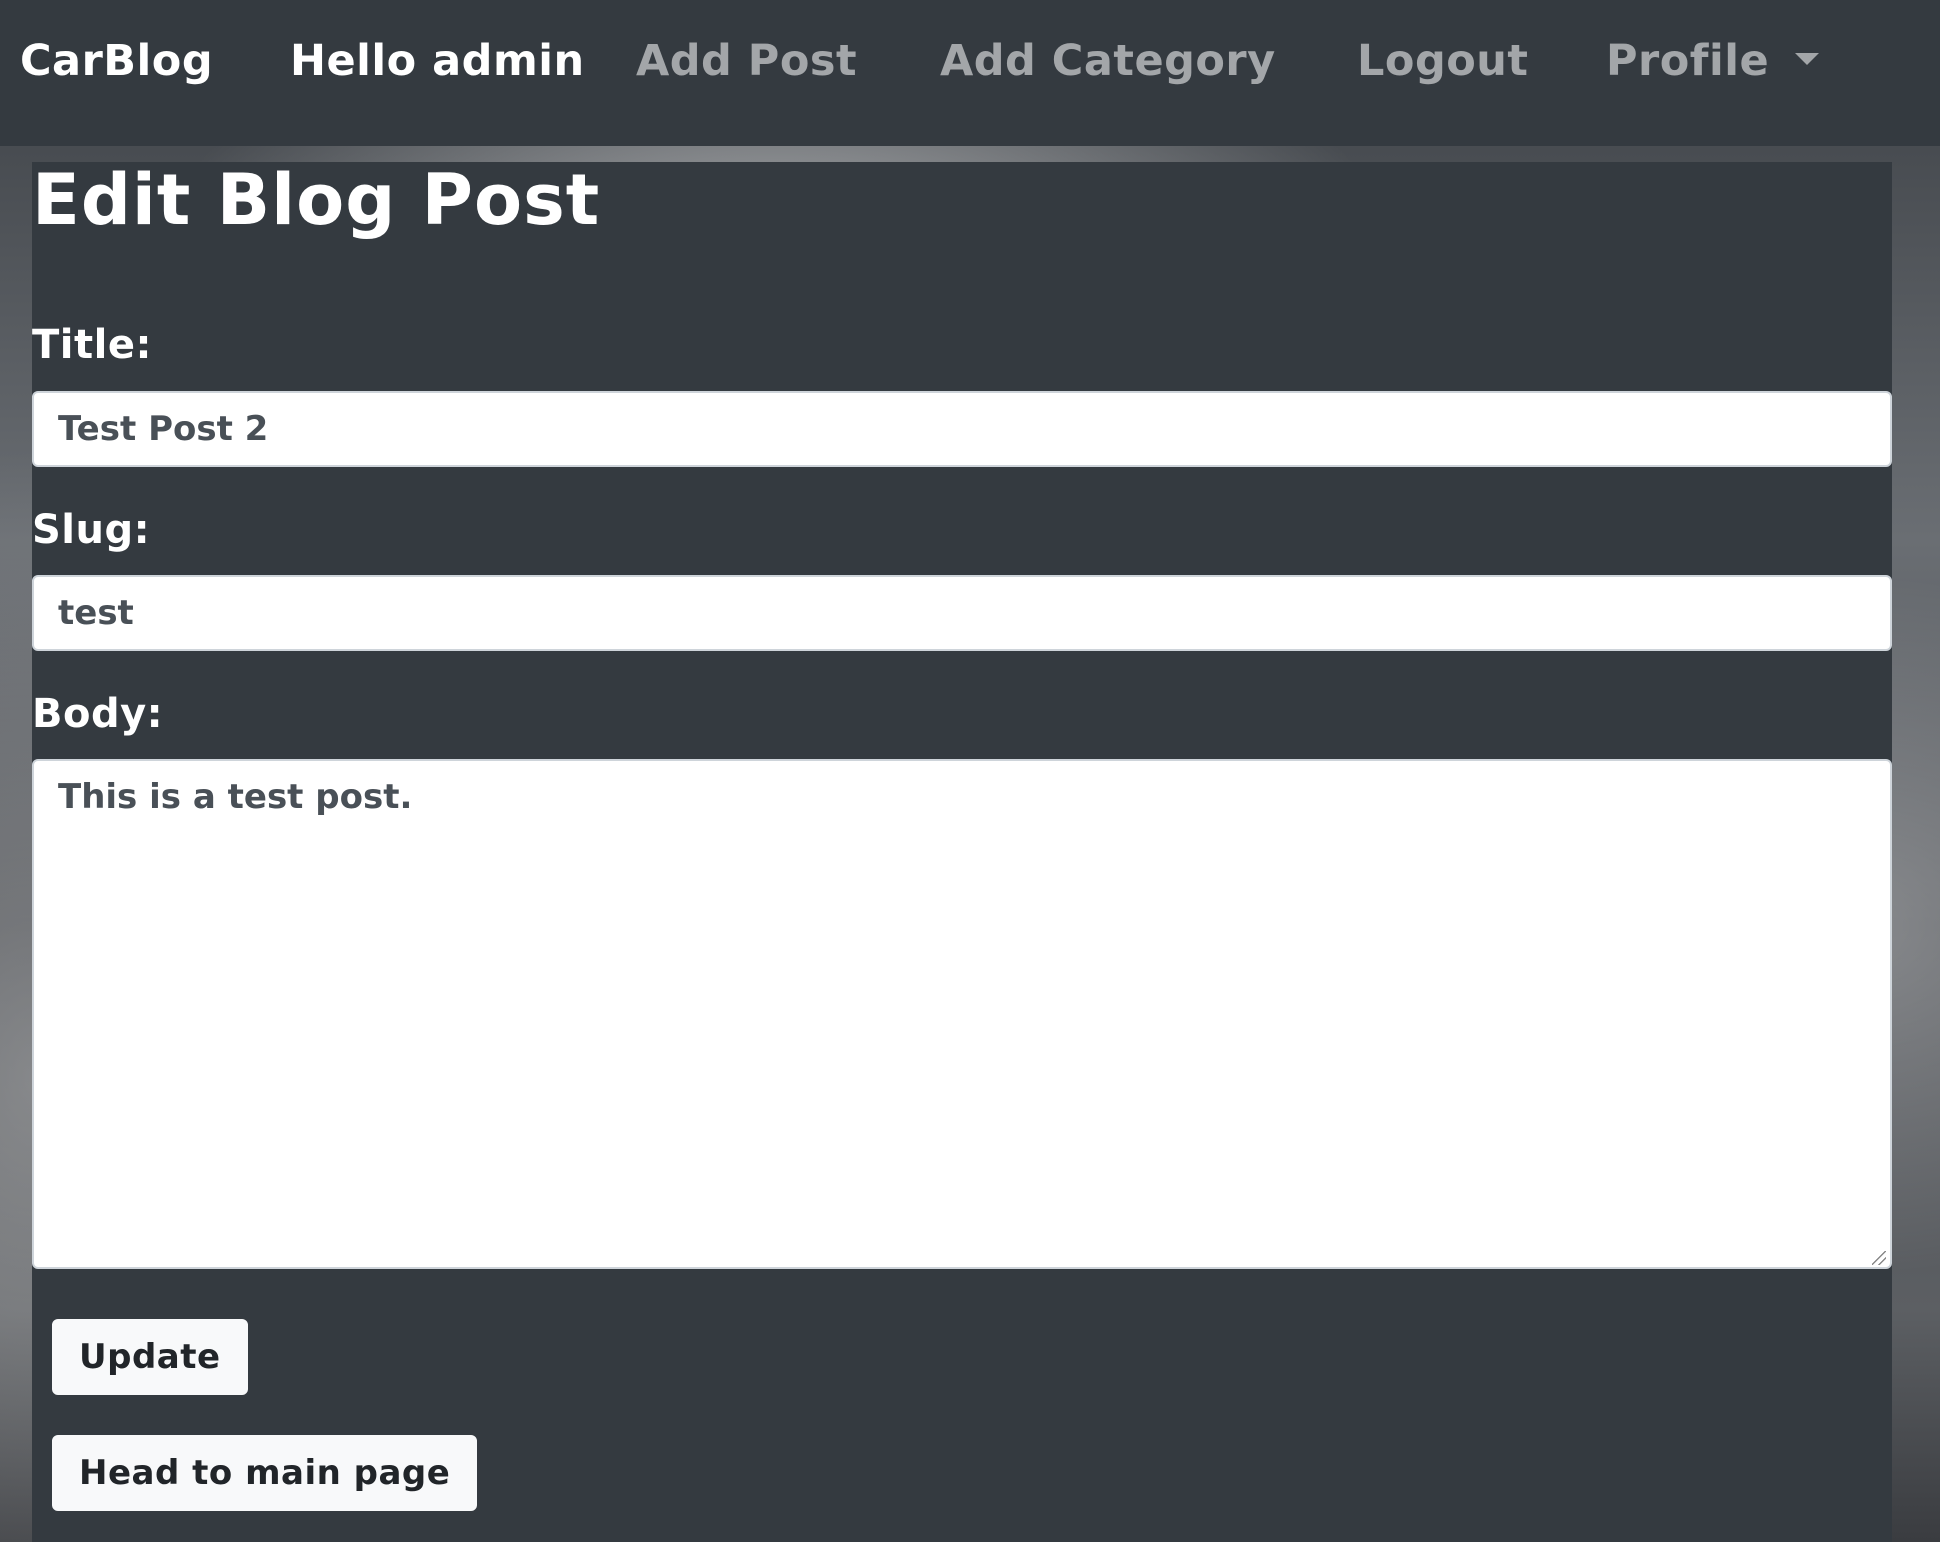 This screenshot has width=1940, height=1542. I want to click on brand-link: CarBlog, so click(116, 61).